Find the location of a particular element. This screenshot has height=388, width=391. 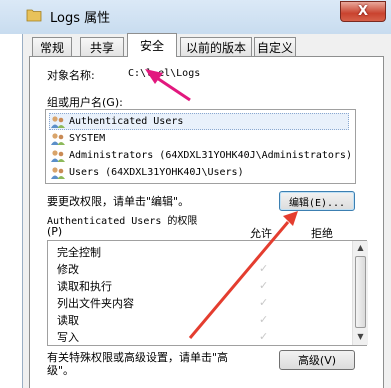

group-user-names-label: 组或用户名(G): is located at coordinates (85, 102).